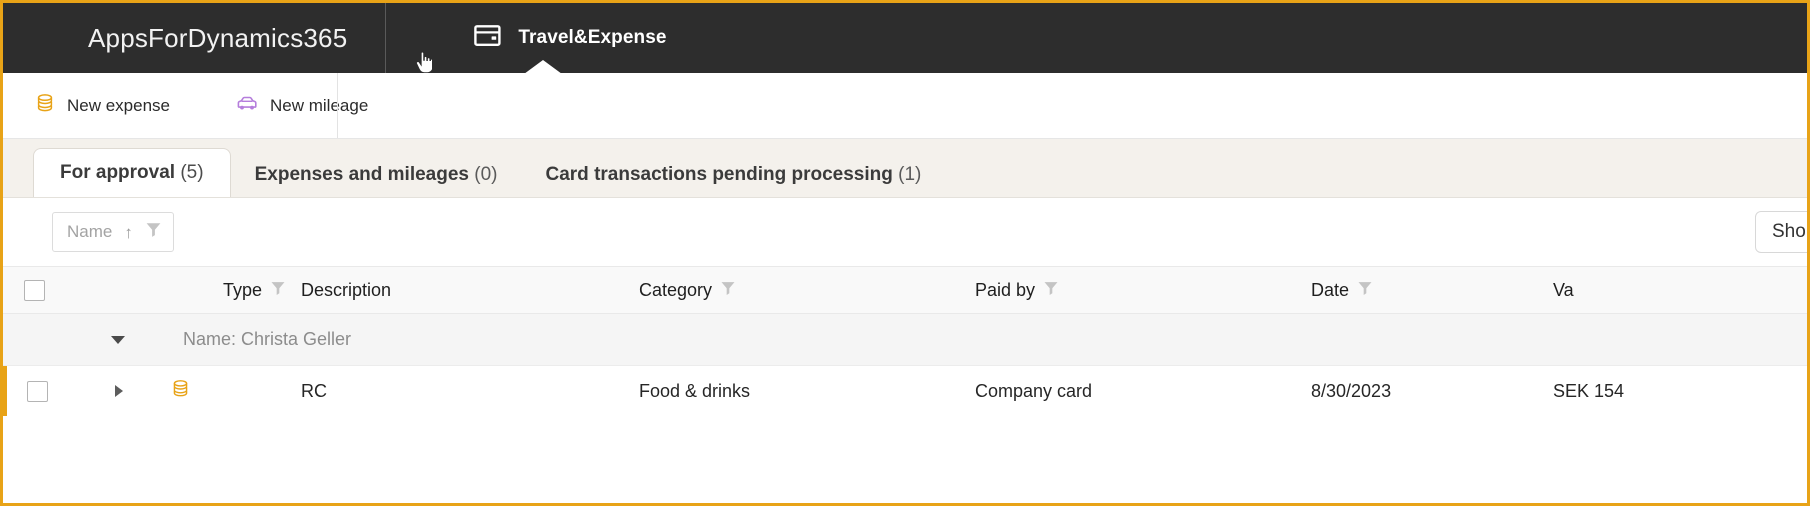 Image resolution: width=1810 pixels, height=506 pixels. Describe the element at coordinates (905, 232) in the screenshot. I see `filter-bar: Name ↑ Sho` at that location.